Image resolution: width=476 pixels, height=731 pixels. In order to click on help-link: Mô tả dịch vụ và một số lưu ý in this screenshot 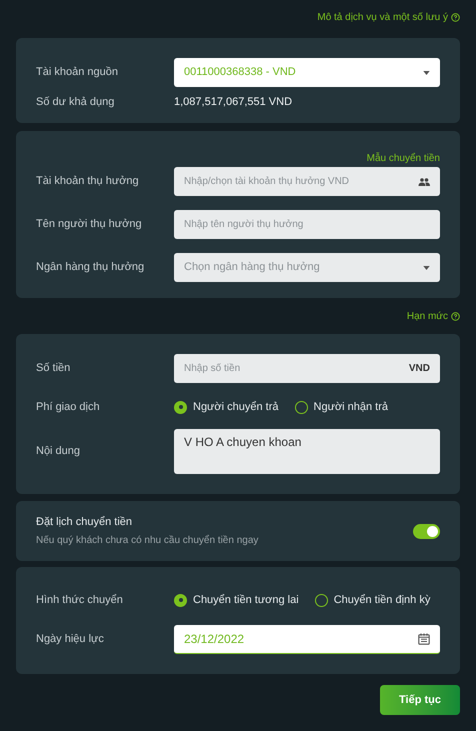, I will do `click(388, 17)`.